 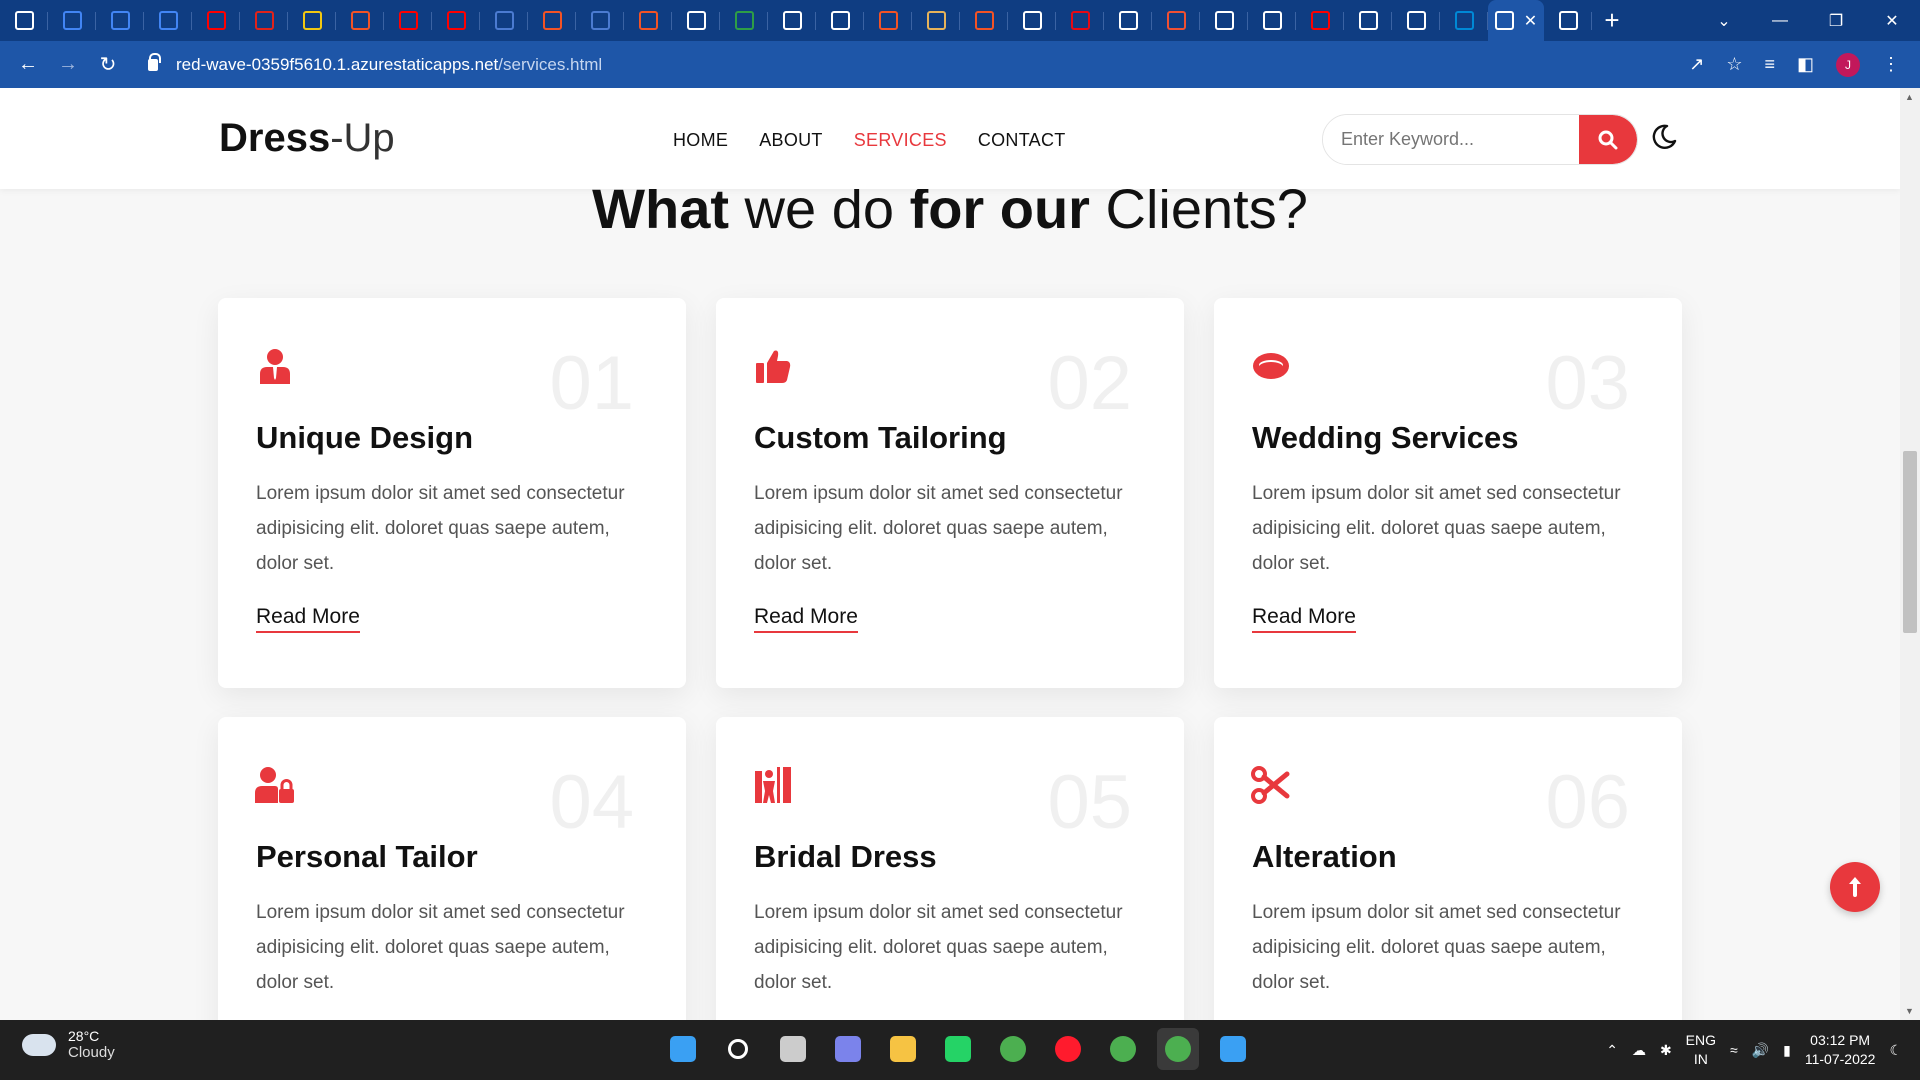 I want to click on browser-tab: ✕, so click(x=1516, y=20).